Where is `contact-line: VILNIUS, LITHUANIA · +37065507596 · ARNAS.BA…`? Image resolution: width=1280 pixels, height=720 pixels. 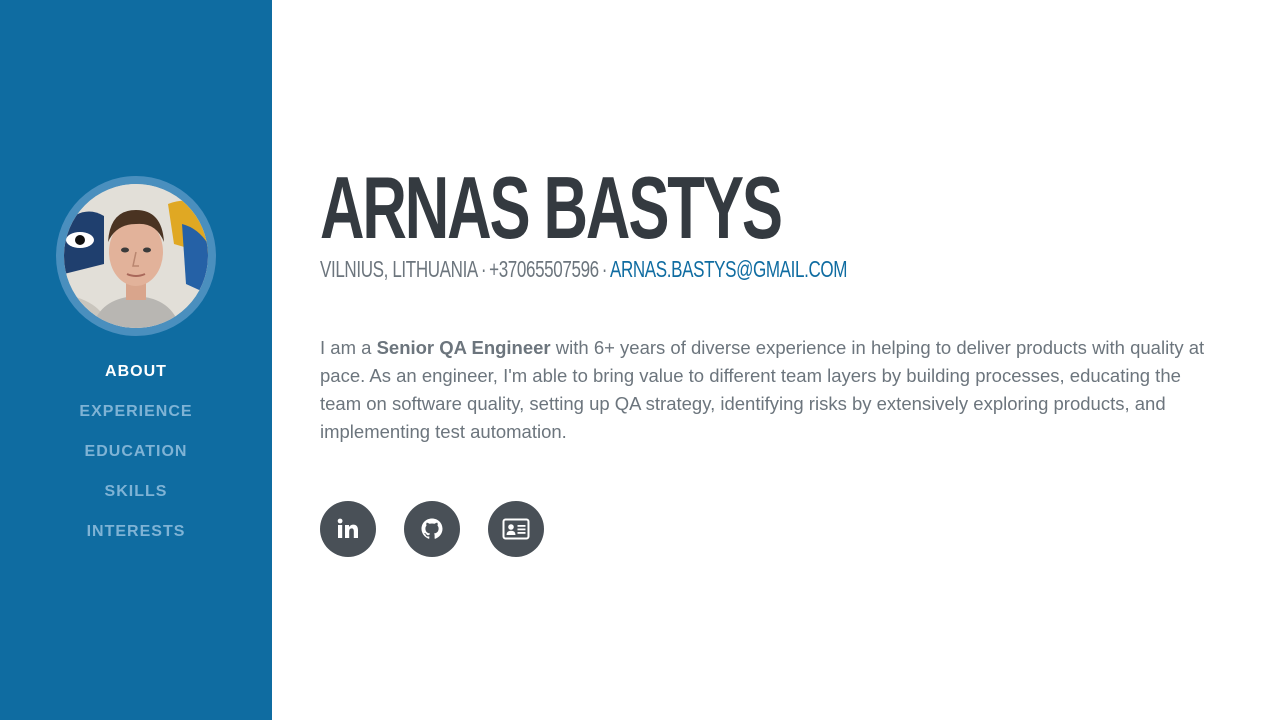 contact-line: VILNIUS, LITHUANIA · +37065507596 · ARNAS.BA… is located at coordinates (653, 269).